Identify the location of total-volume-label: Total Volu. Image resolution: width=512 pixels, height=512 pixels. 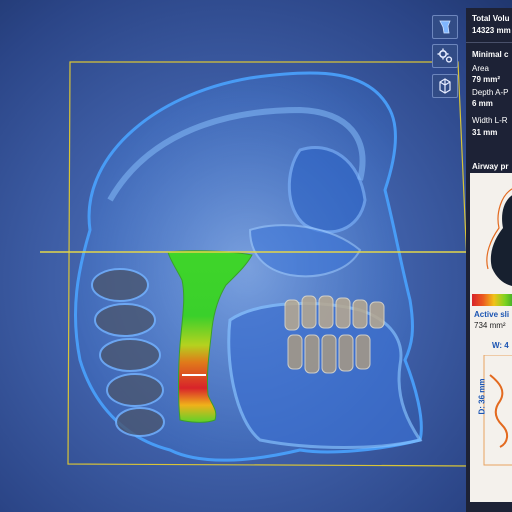
(491, 18).